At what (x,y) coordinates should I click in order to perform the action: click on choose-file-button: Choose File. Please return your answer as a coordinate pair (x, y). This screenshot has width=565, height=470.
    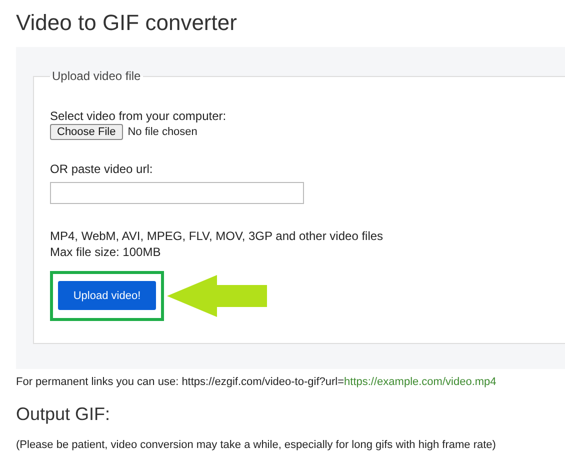
    Looking at the image, I should click on (86, 132).